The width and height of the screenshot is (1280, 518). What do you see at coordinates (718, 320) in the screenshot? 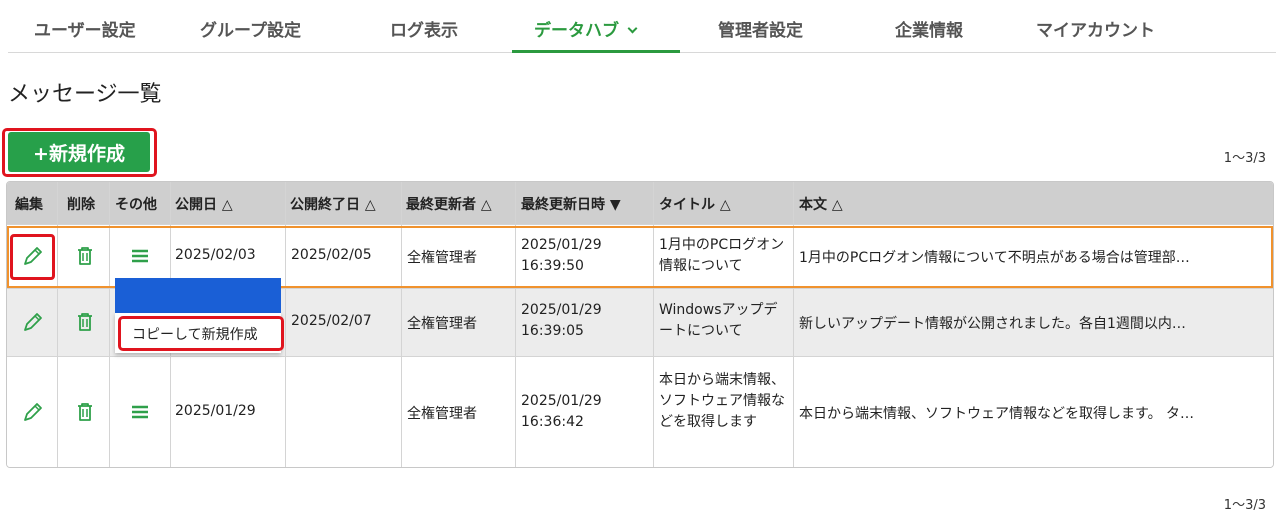
I see `cell-title: Windowsアップデートについて` at bounding box center [718, 320].